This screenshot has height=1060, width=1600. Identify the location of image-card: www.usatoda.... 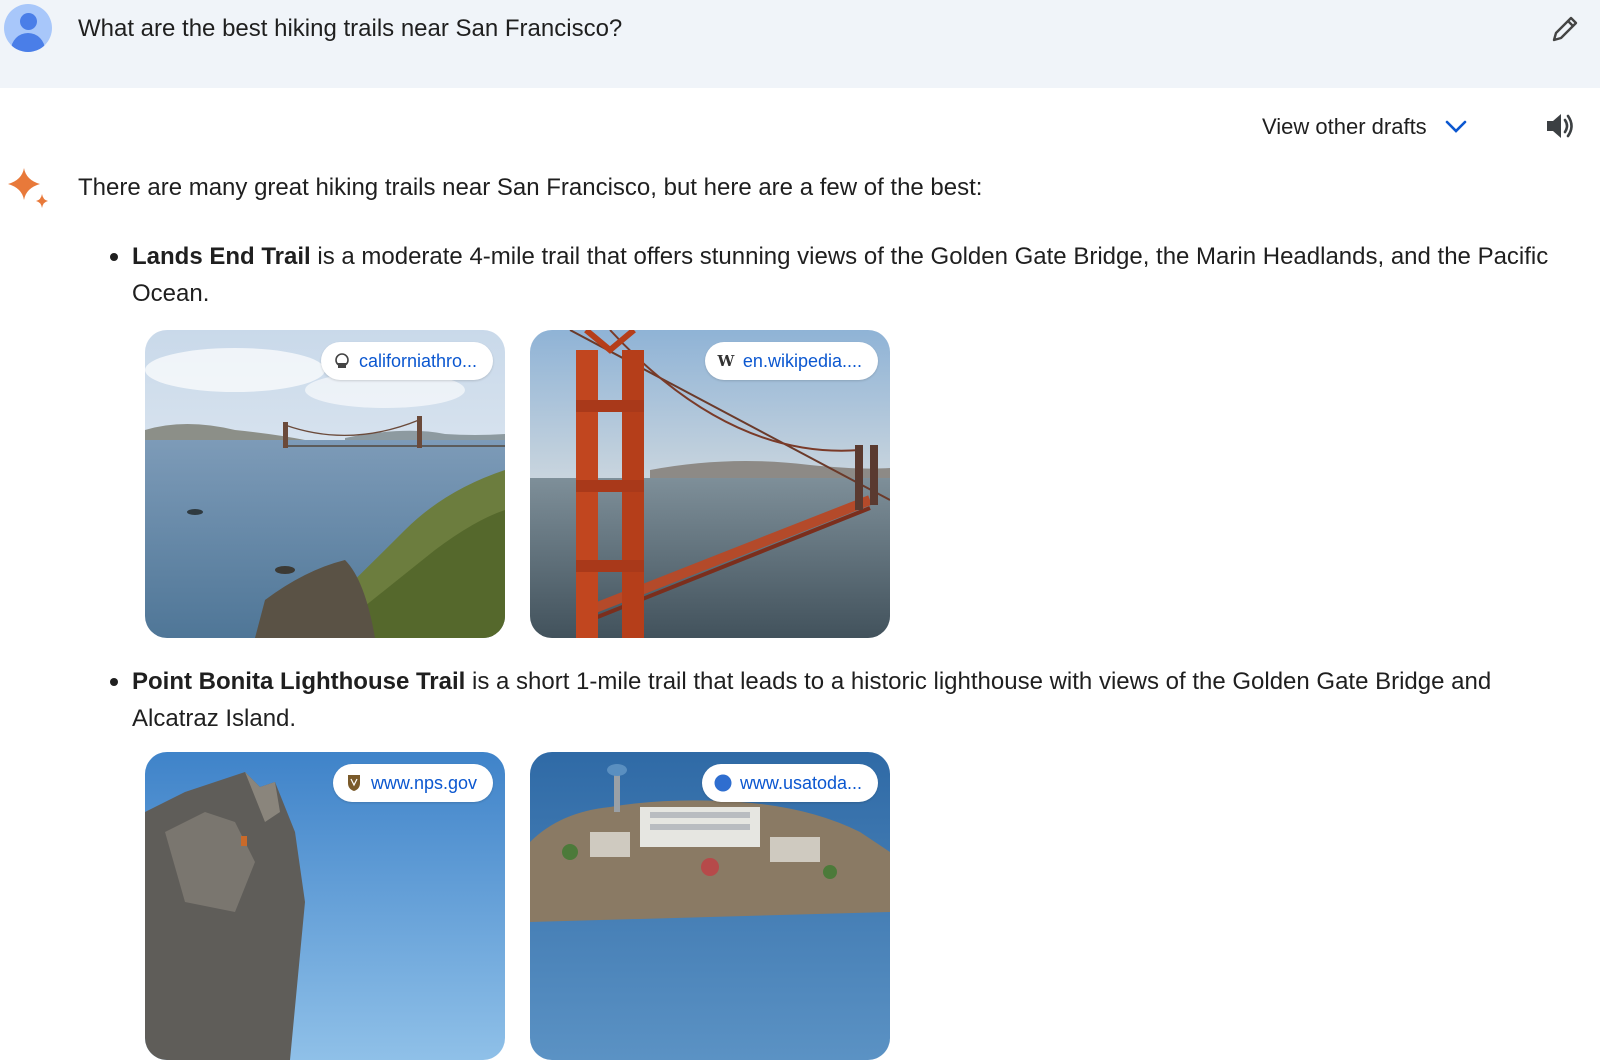
(710, 906).